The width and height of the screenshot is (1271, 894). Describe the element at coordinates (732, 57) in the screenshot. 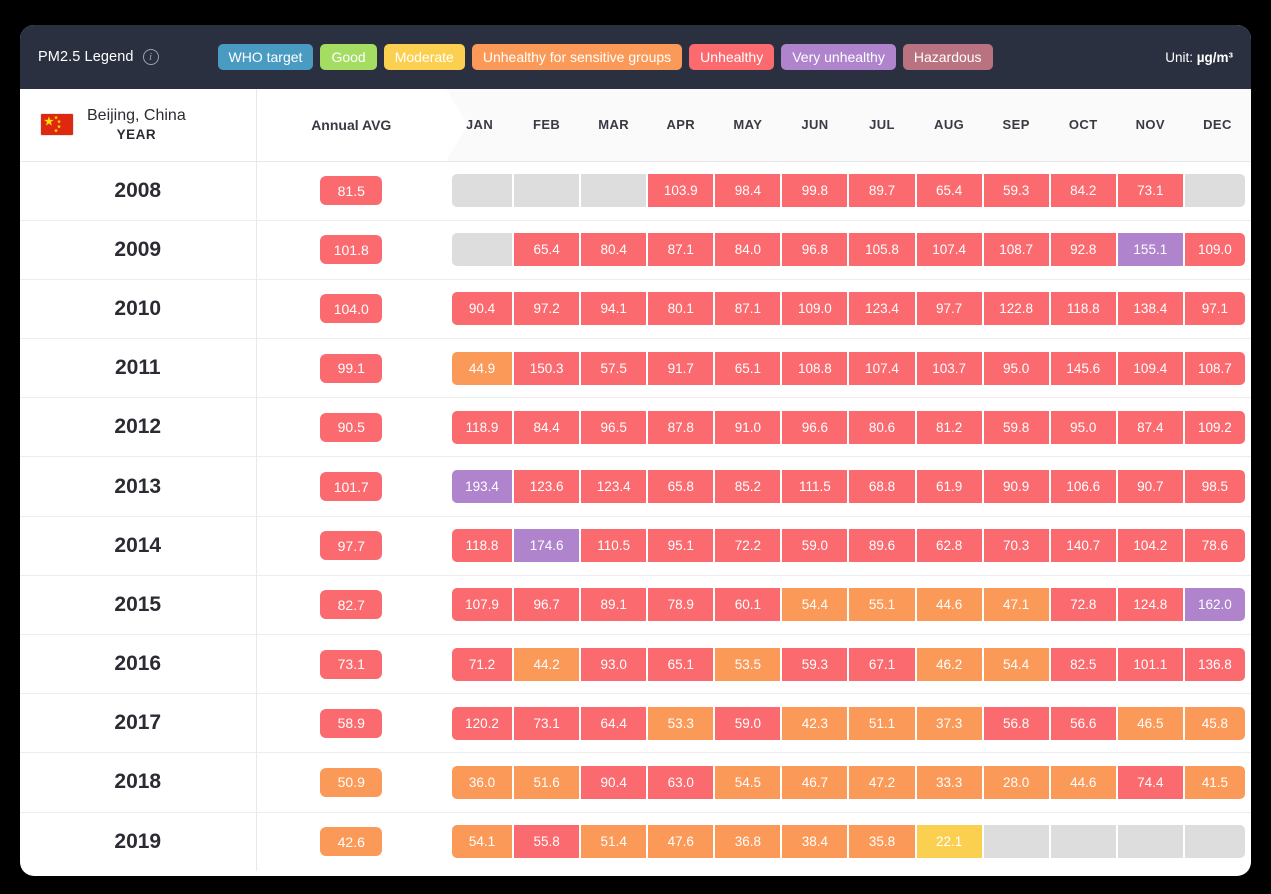

I see `legend-chip: Unhealthy` at that location.